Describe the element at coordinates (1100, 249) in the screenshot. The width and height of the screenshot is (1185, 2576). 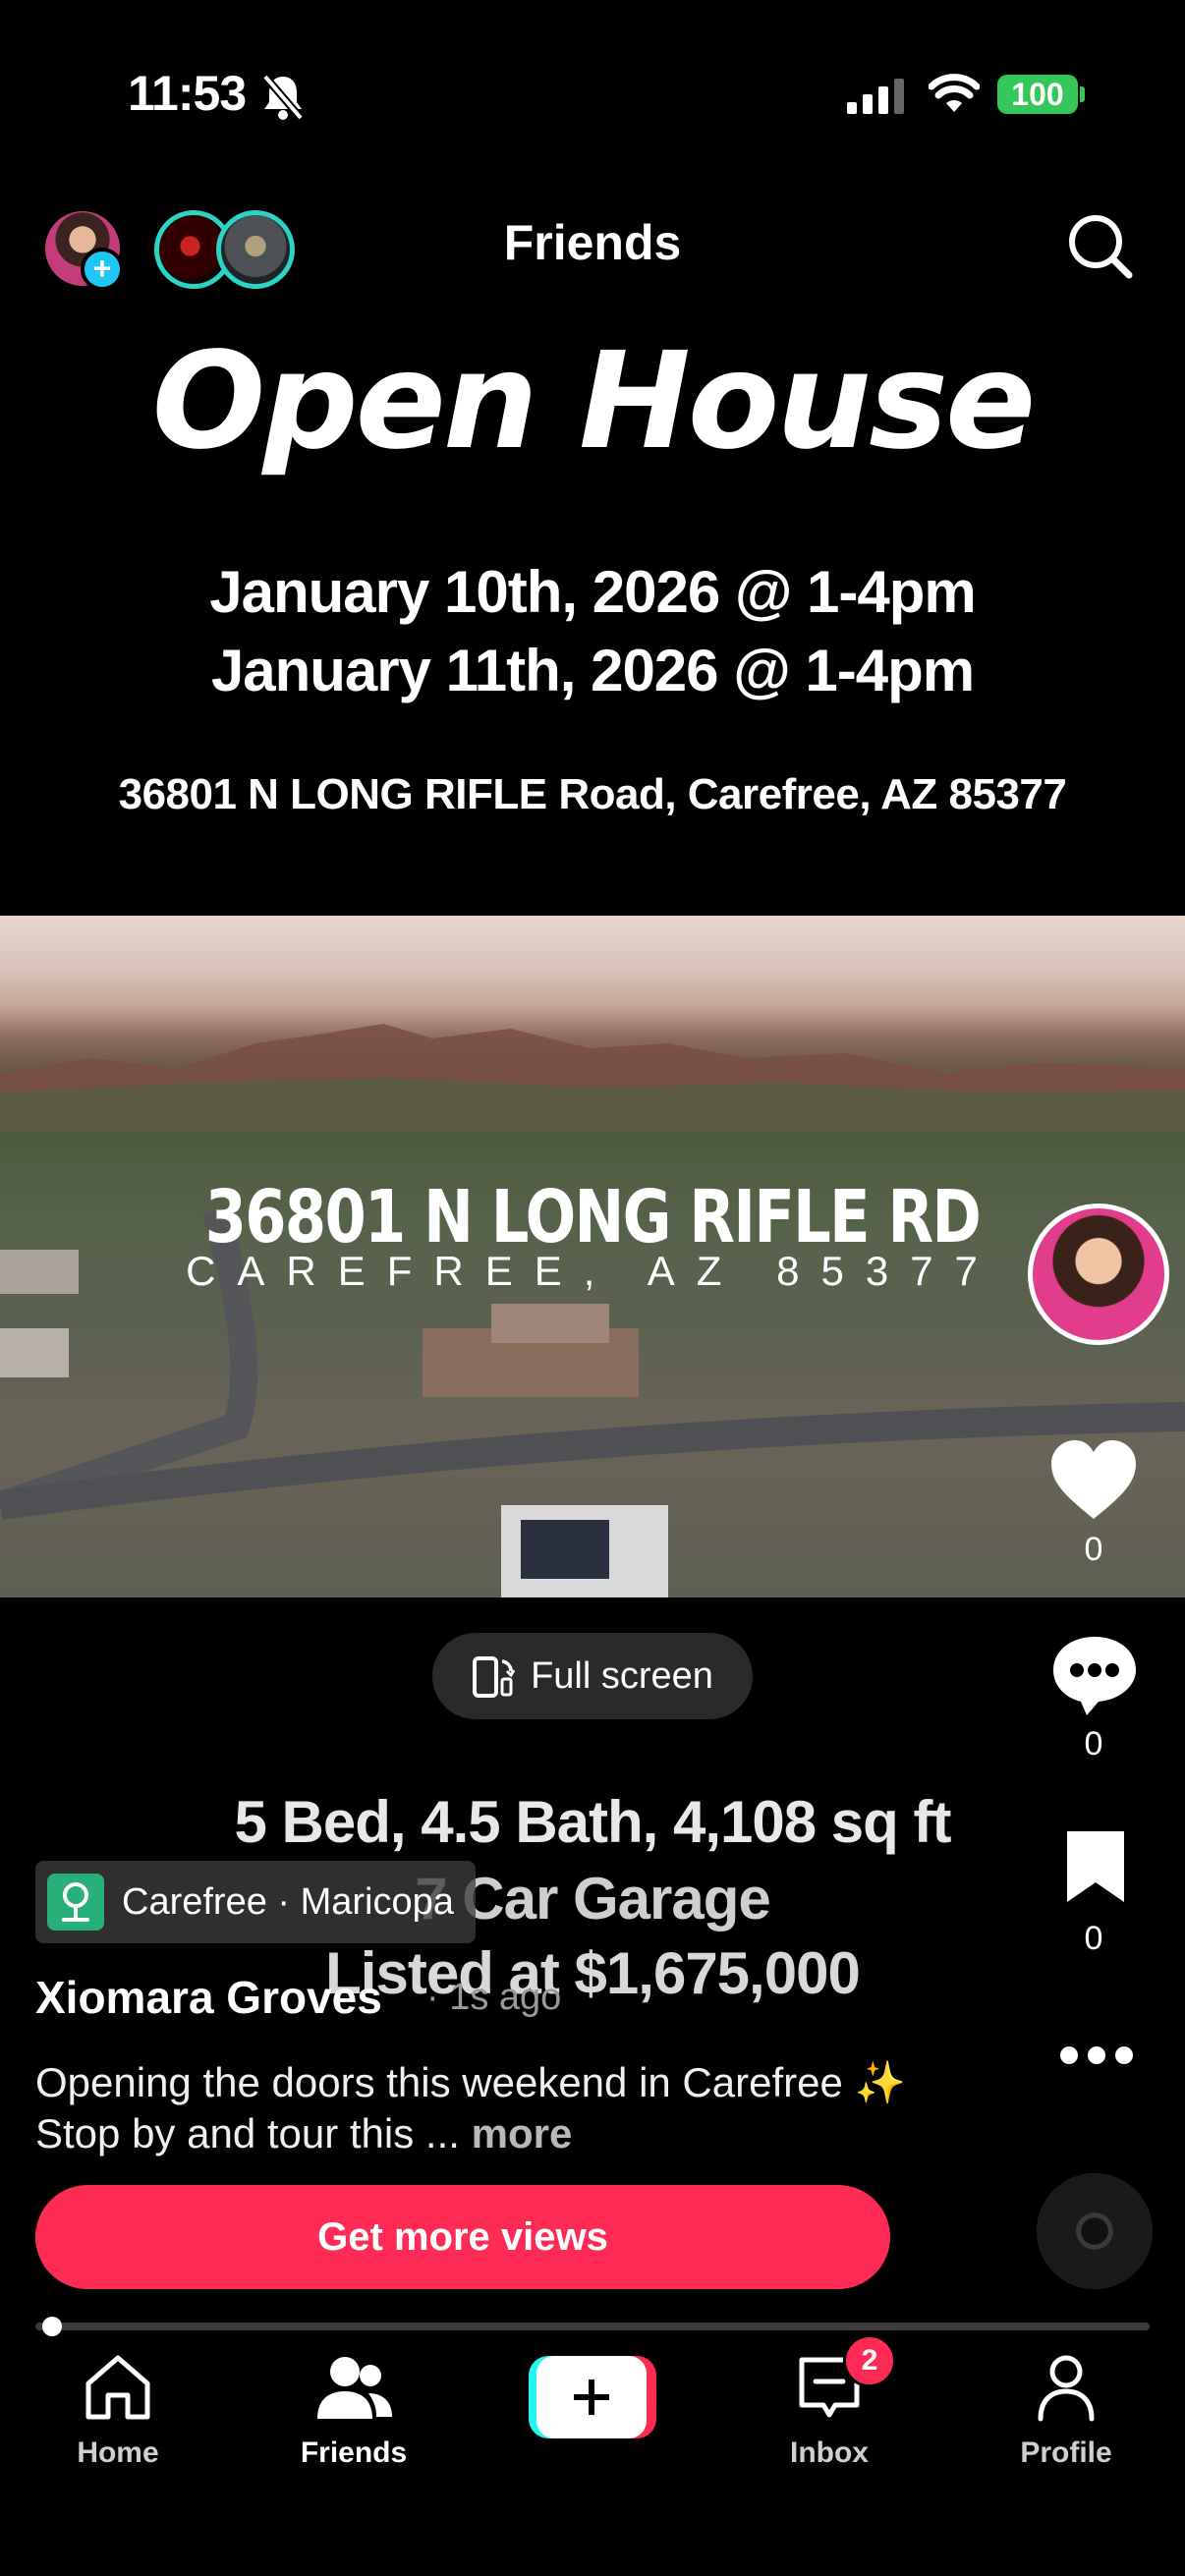
I see `search-icon` at that location.